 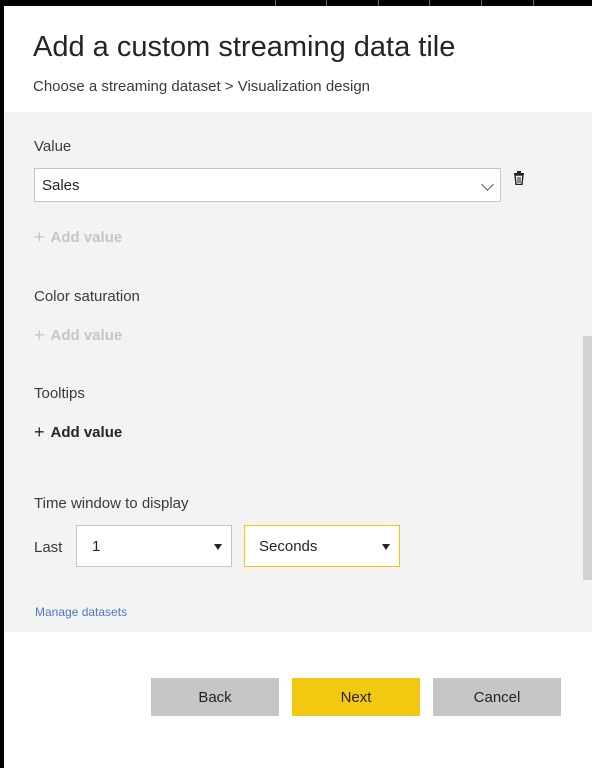 I want to click on time-amount-value: 1, so click(x=96, y=546).